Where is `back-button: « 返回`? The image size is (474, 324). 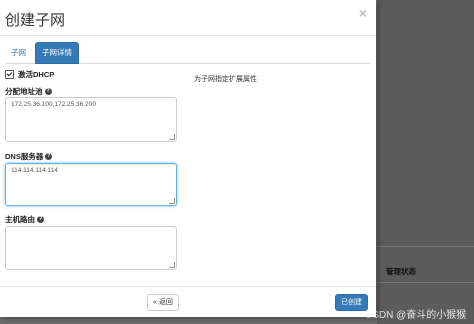
back-button: « 返回 is located at coordinates (163, 302).